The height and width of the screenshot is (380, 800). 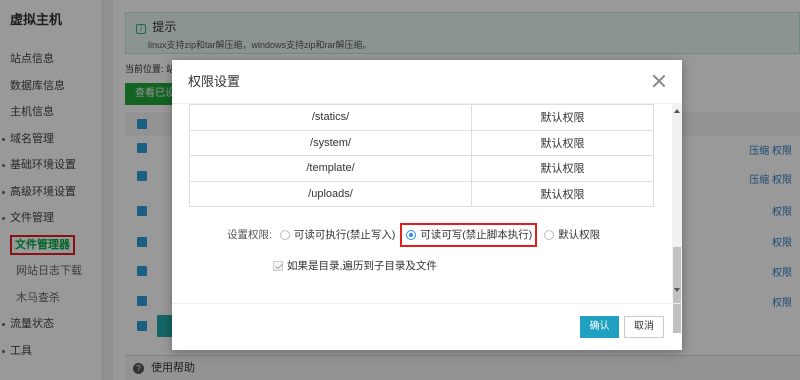 What do you see at coordinates (677, 111) in the screenshot?
I see `scroll-up-icon` at bounding box center [677, 111].